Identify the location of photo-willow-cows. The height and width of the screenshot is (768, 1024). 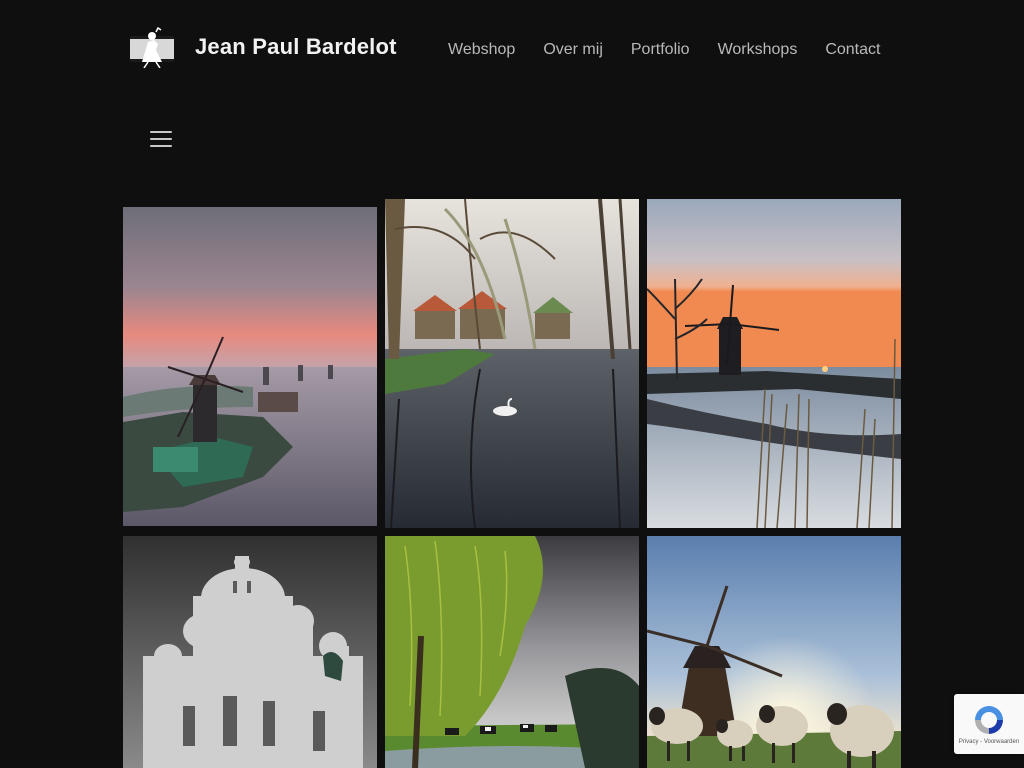
(512, 652).